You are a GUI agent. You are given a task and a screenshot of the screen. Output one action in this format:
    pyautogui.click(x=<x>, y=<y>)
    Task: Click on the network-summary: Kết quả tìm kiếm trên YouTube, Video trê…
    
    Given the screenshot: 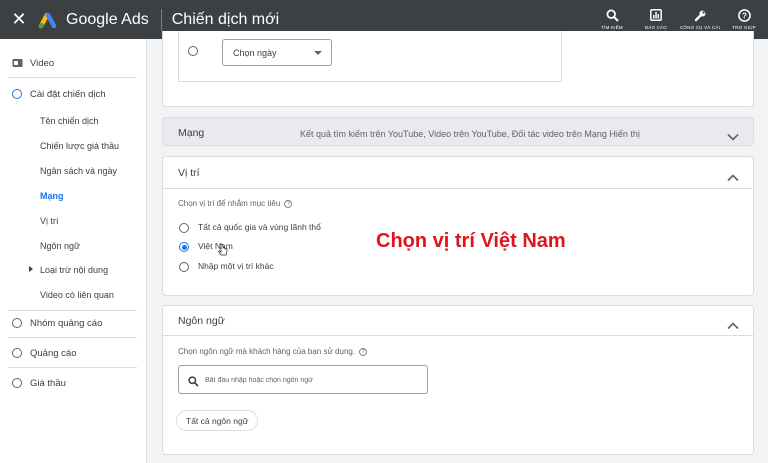 What is the action you would take?
    pyautogui.click(x=470, y=134)
    